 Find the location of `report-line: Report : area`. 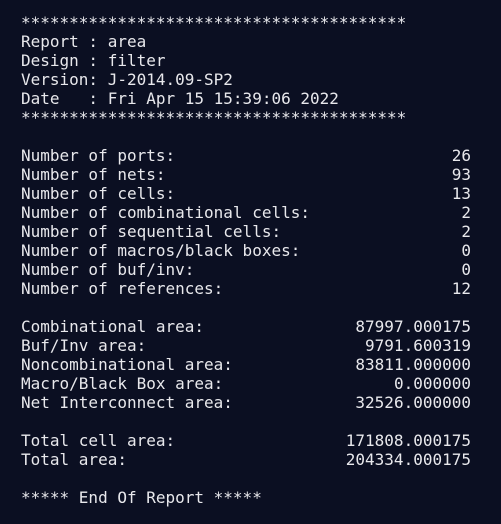

report-line: Report : area is located at coordinates (84, 41).